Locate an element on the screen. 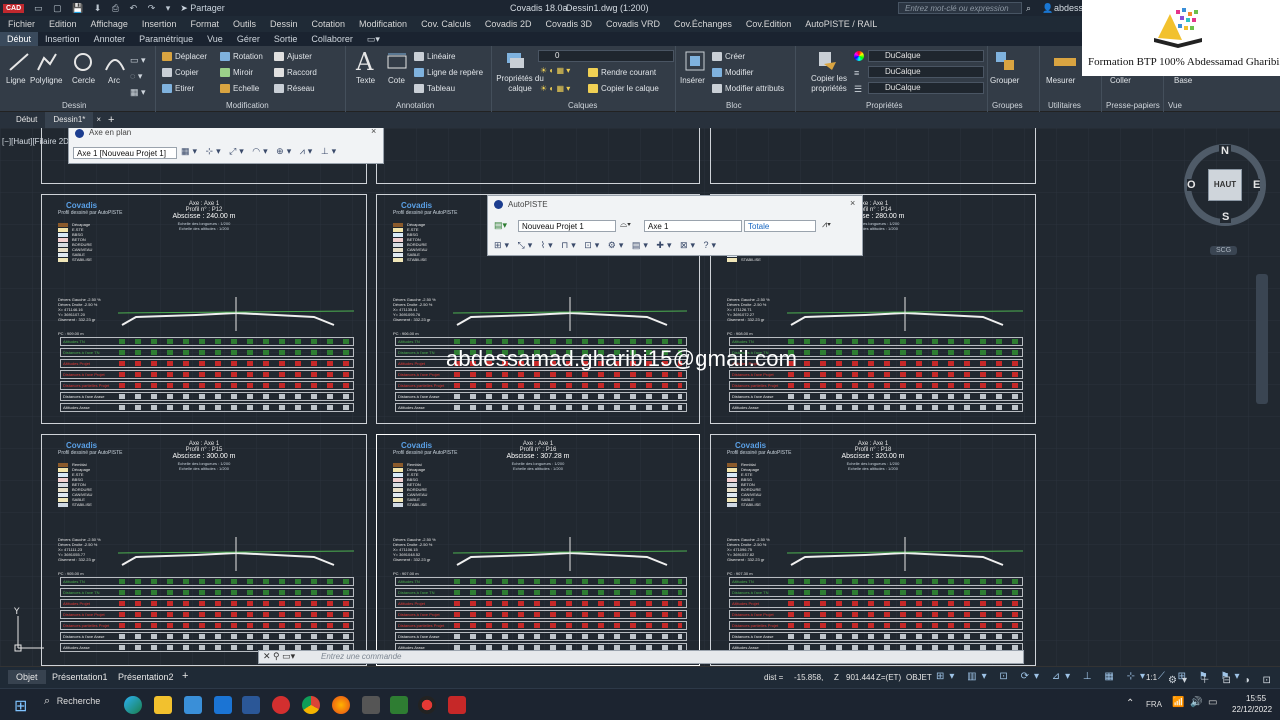 The image size is (1280, 720). layout-tab-presentation2: Présentation2 is located at coordinates (146, 677).